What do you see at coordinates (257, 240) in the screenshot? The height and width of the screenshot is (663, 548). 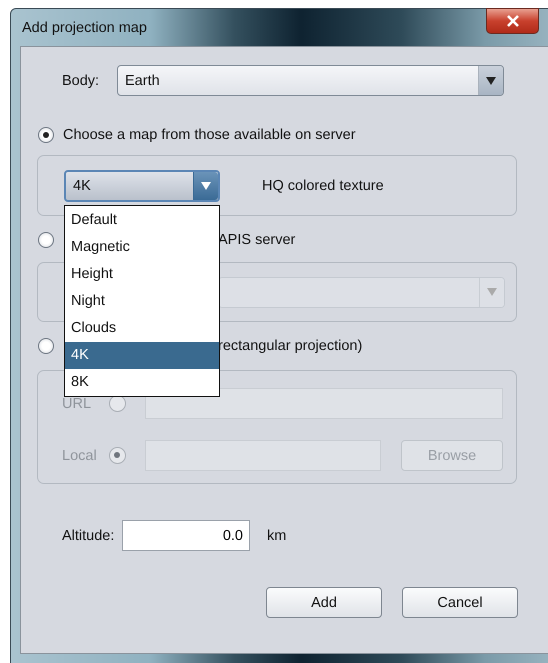 I see `option-label: APIS server` at bounding box center [257, 240].